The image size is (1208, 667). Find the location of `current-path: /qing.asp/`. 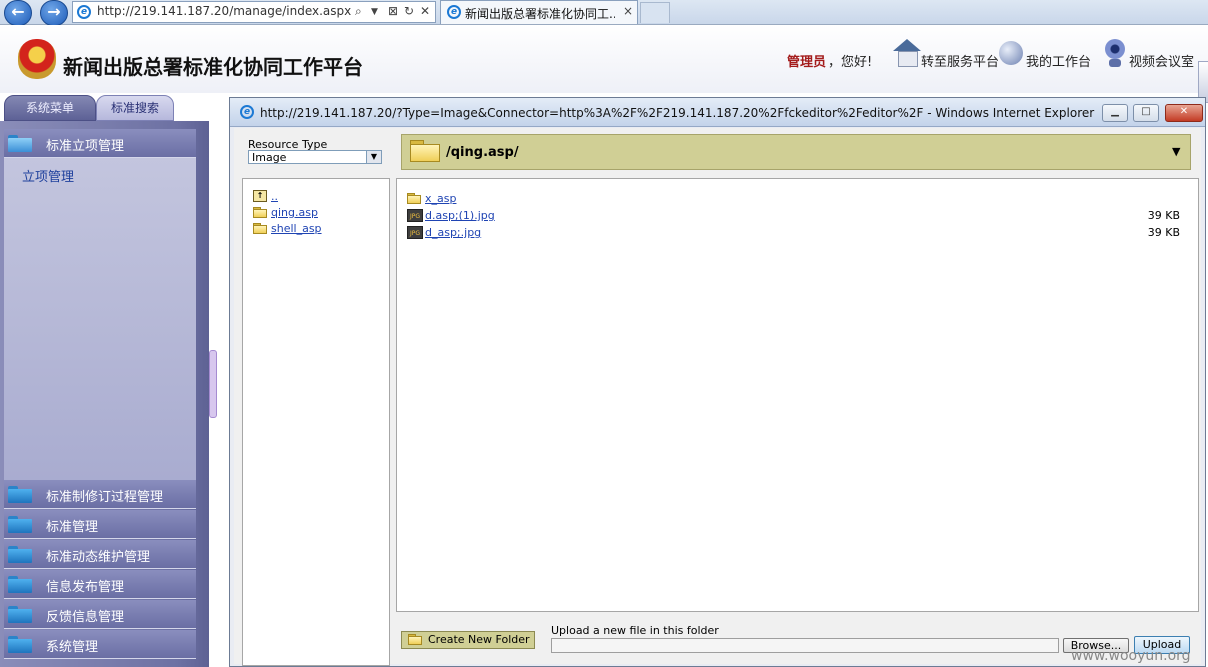

current-path: /qing.asp/ is located at coordinates (482, 152).